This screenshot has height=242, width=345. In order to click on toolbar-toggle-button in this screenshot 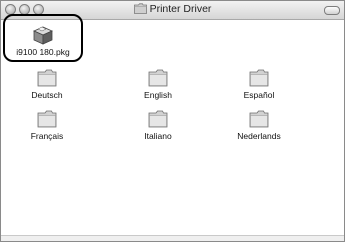, I will do `click(332, 10)`.